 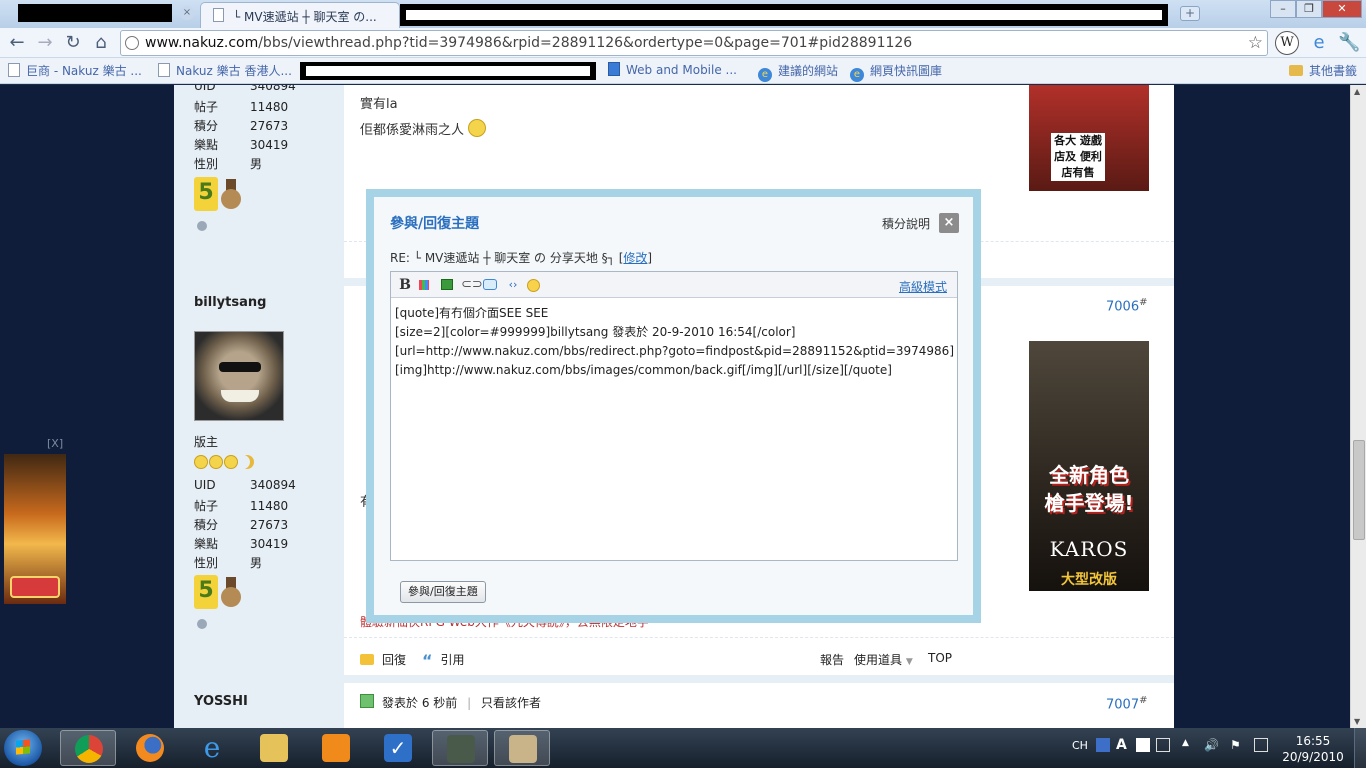 I want to click on jushang-taskbar-icon, so click(x=522, y=748).